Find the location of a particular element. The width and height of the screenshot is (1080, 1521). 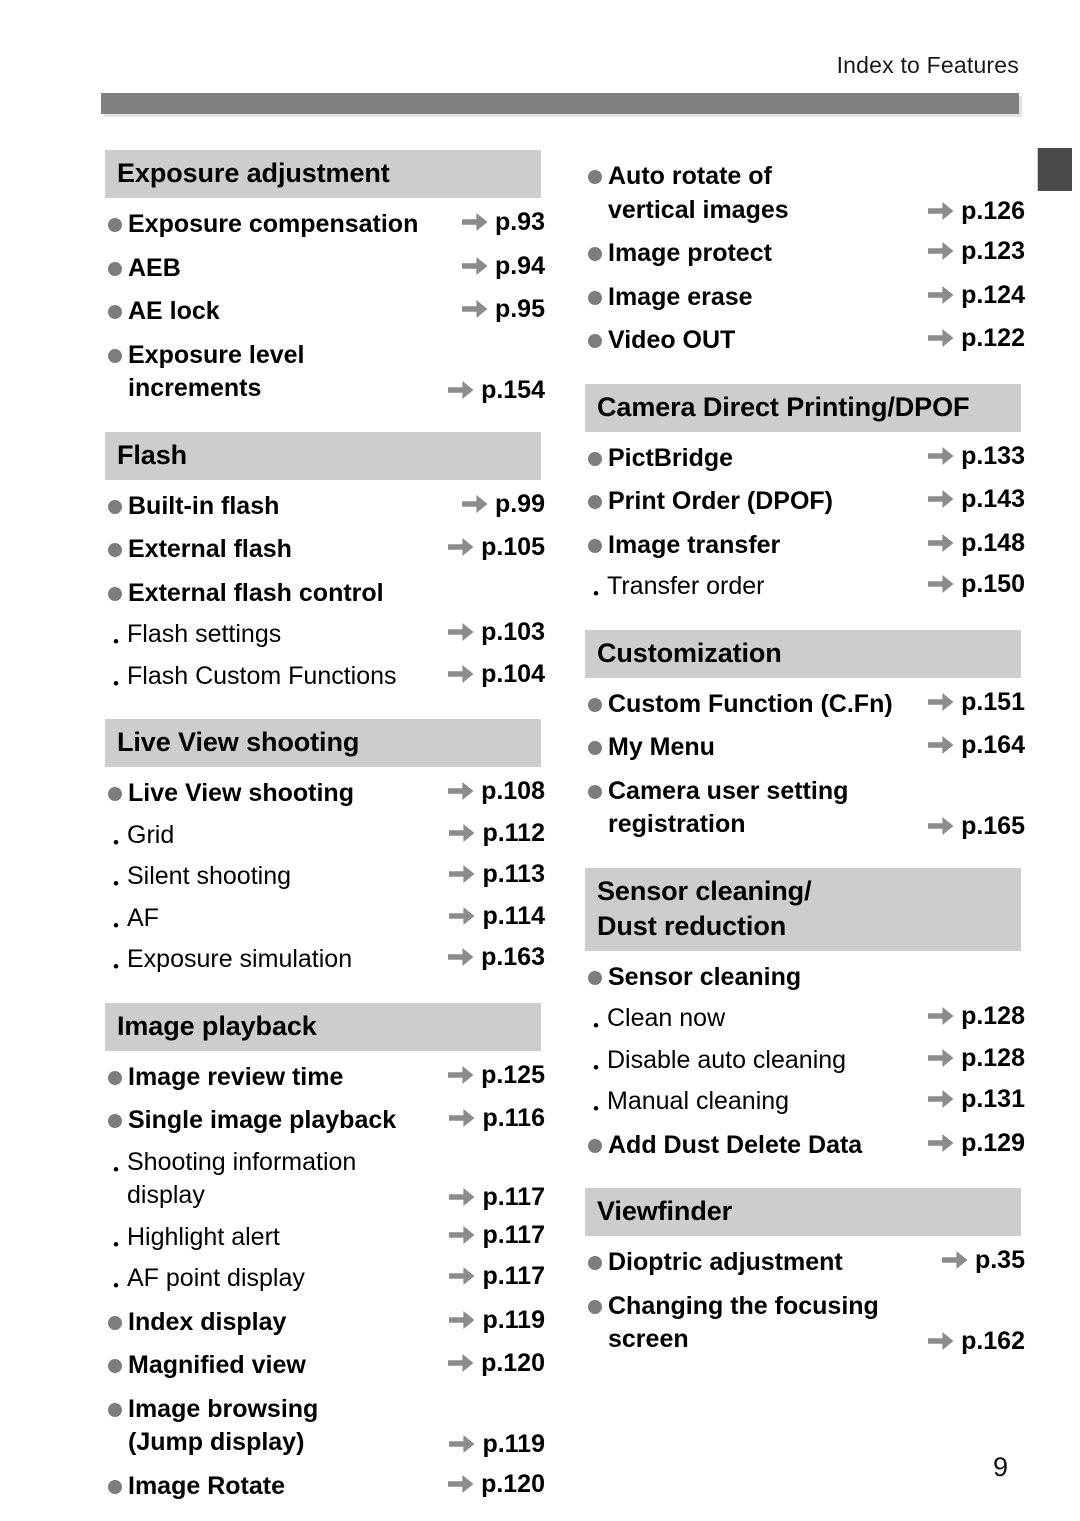

index-entry: Manual cleaning p.131 is located at coordinates (805, 1101).